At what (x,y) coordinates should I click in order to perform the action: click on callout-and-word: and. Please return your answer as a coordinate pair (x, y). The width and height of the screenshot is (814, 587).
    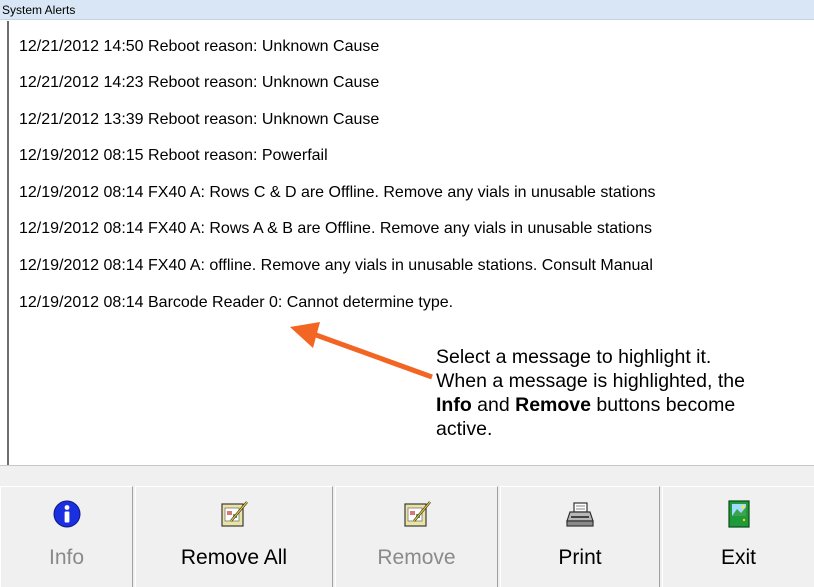
    Looking at the image, I should click on (493, 405).